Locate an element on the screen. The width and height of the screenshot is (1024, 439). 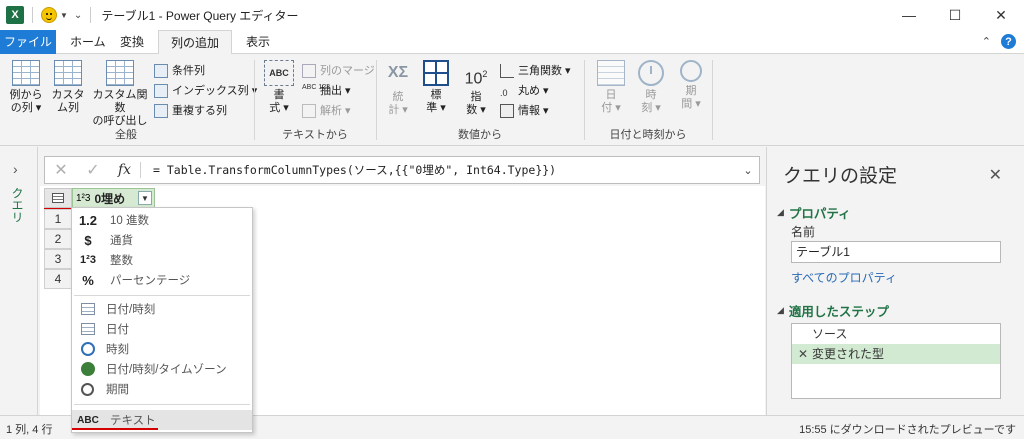
text-type-icon: ABC is located at coordinates (88, 420).